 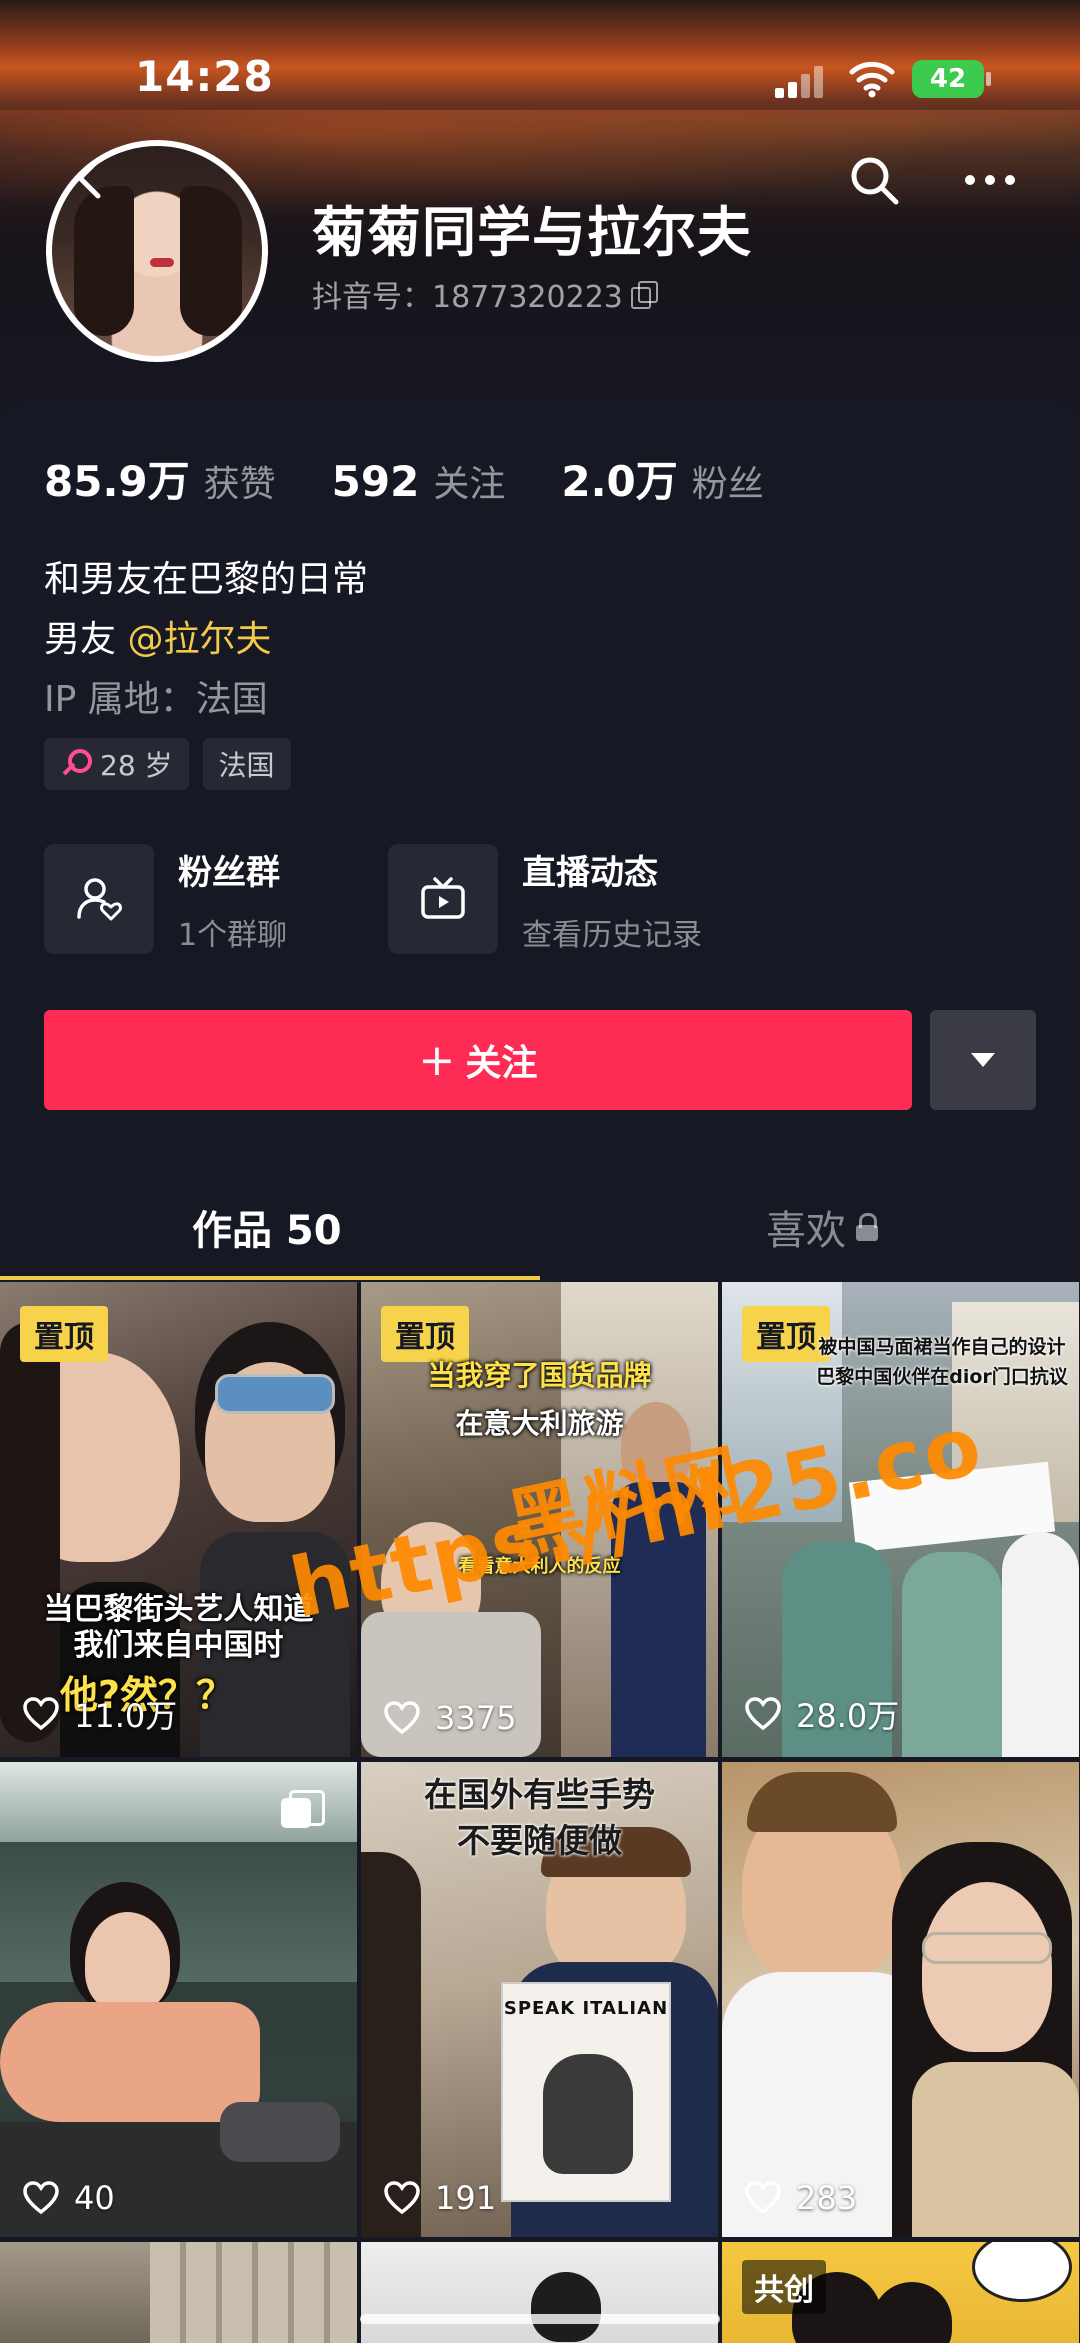 What do you see at coordinates (501, 1063) in the screenshot?
I see `follow-label: 关注` at bounding box center [501, 1063].